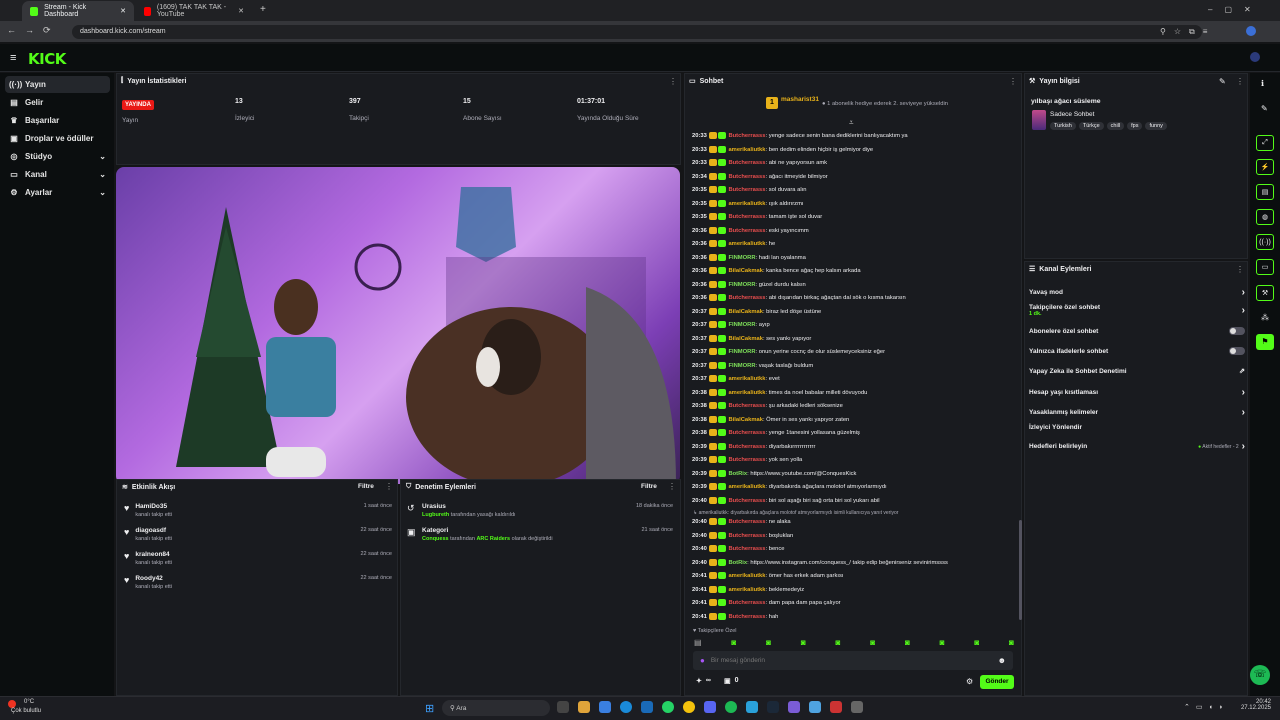 Image resolution: width=1280 pixels, height=720 pixels. I want to click on browser-toolbar-icons: ⚲☆⧉≡, so click(1187, 32).